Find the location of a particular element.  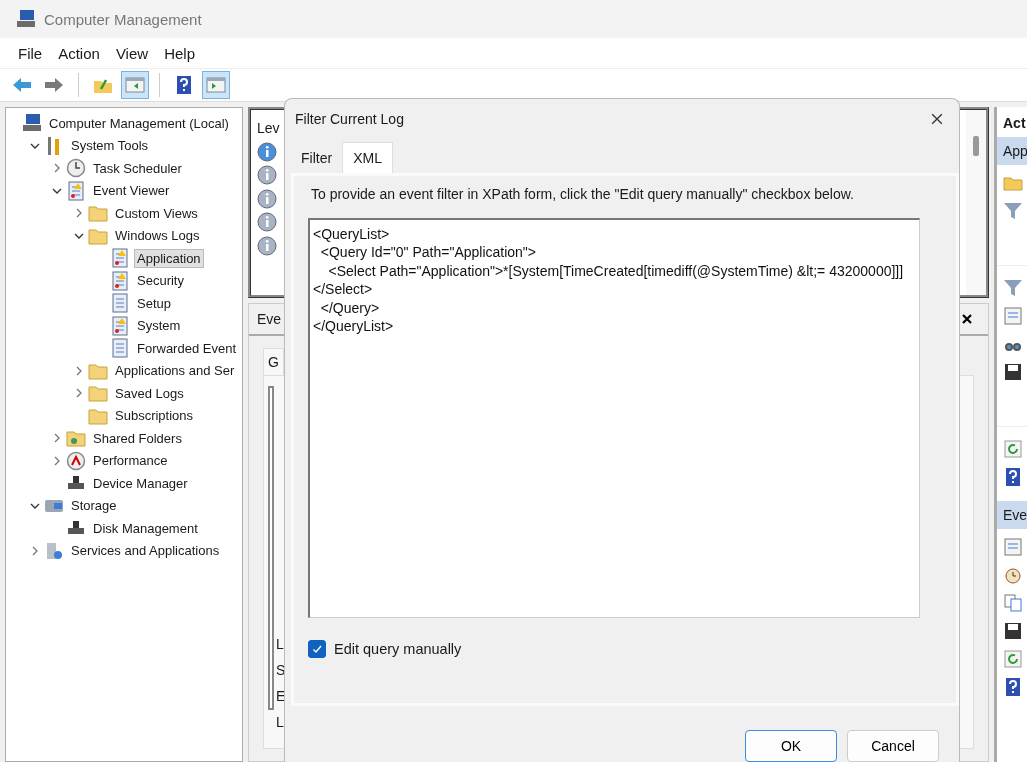

tree-item: Disk Management is located at coordinates (145, 528).